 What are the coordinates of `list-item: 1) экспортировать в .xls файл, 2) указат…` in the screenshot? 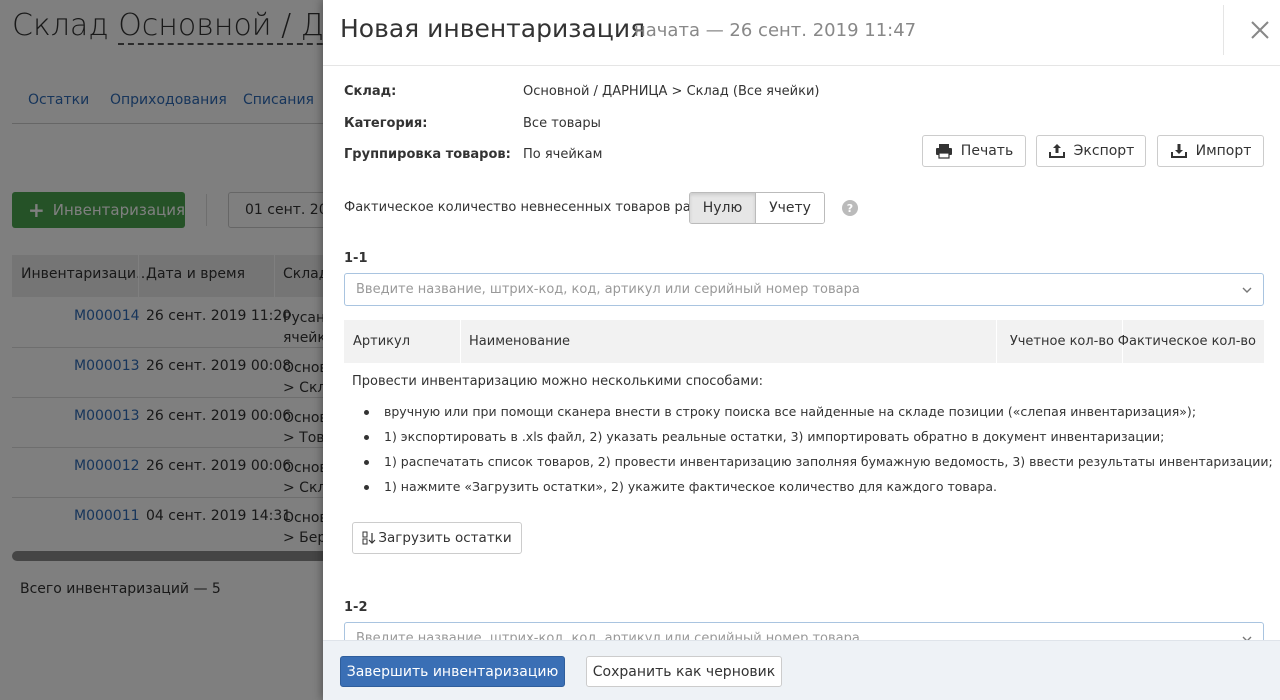 It's located at (812, 436).